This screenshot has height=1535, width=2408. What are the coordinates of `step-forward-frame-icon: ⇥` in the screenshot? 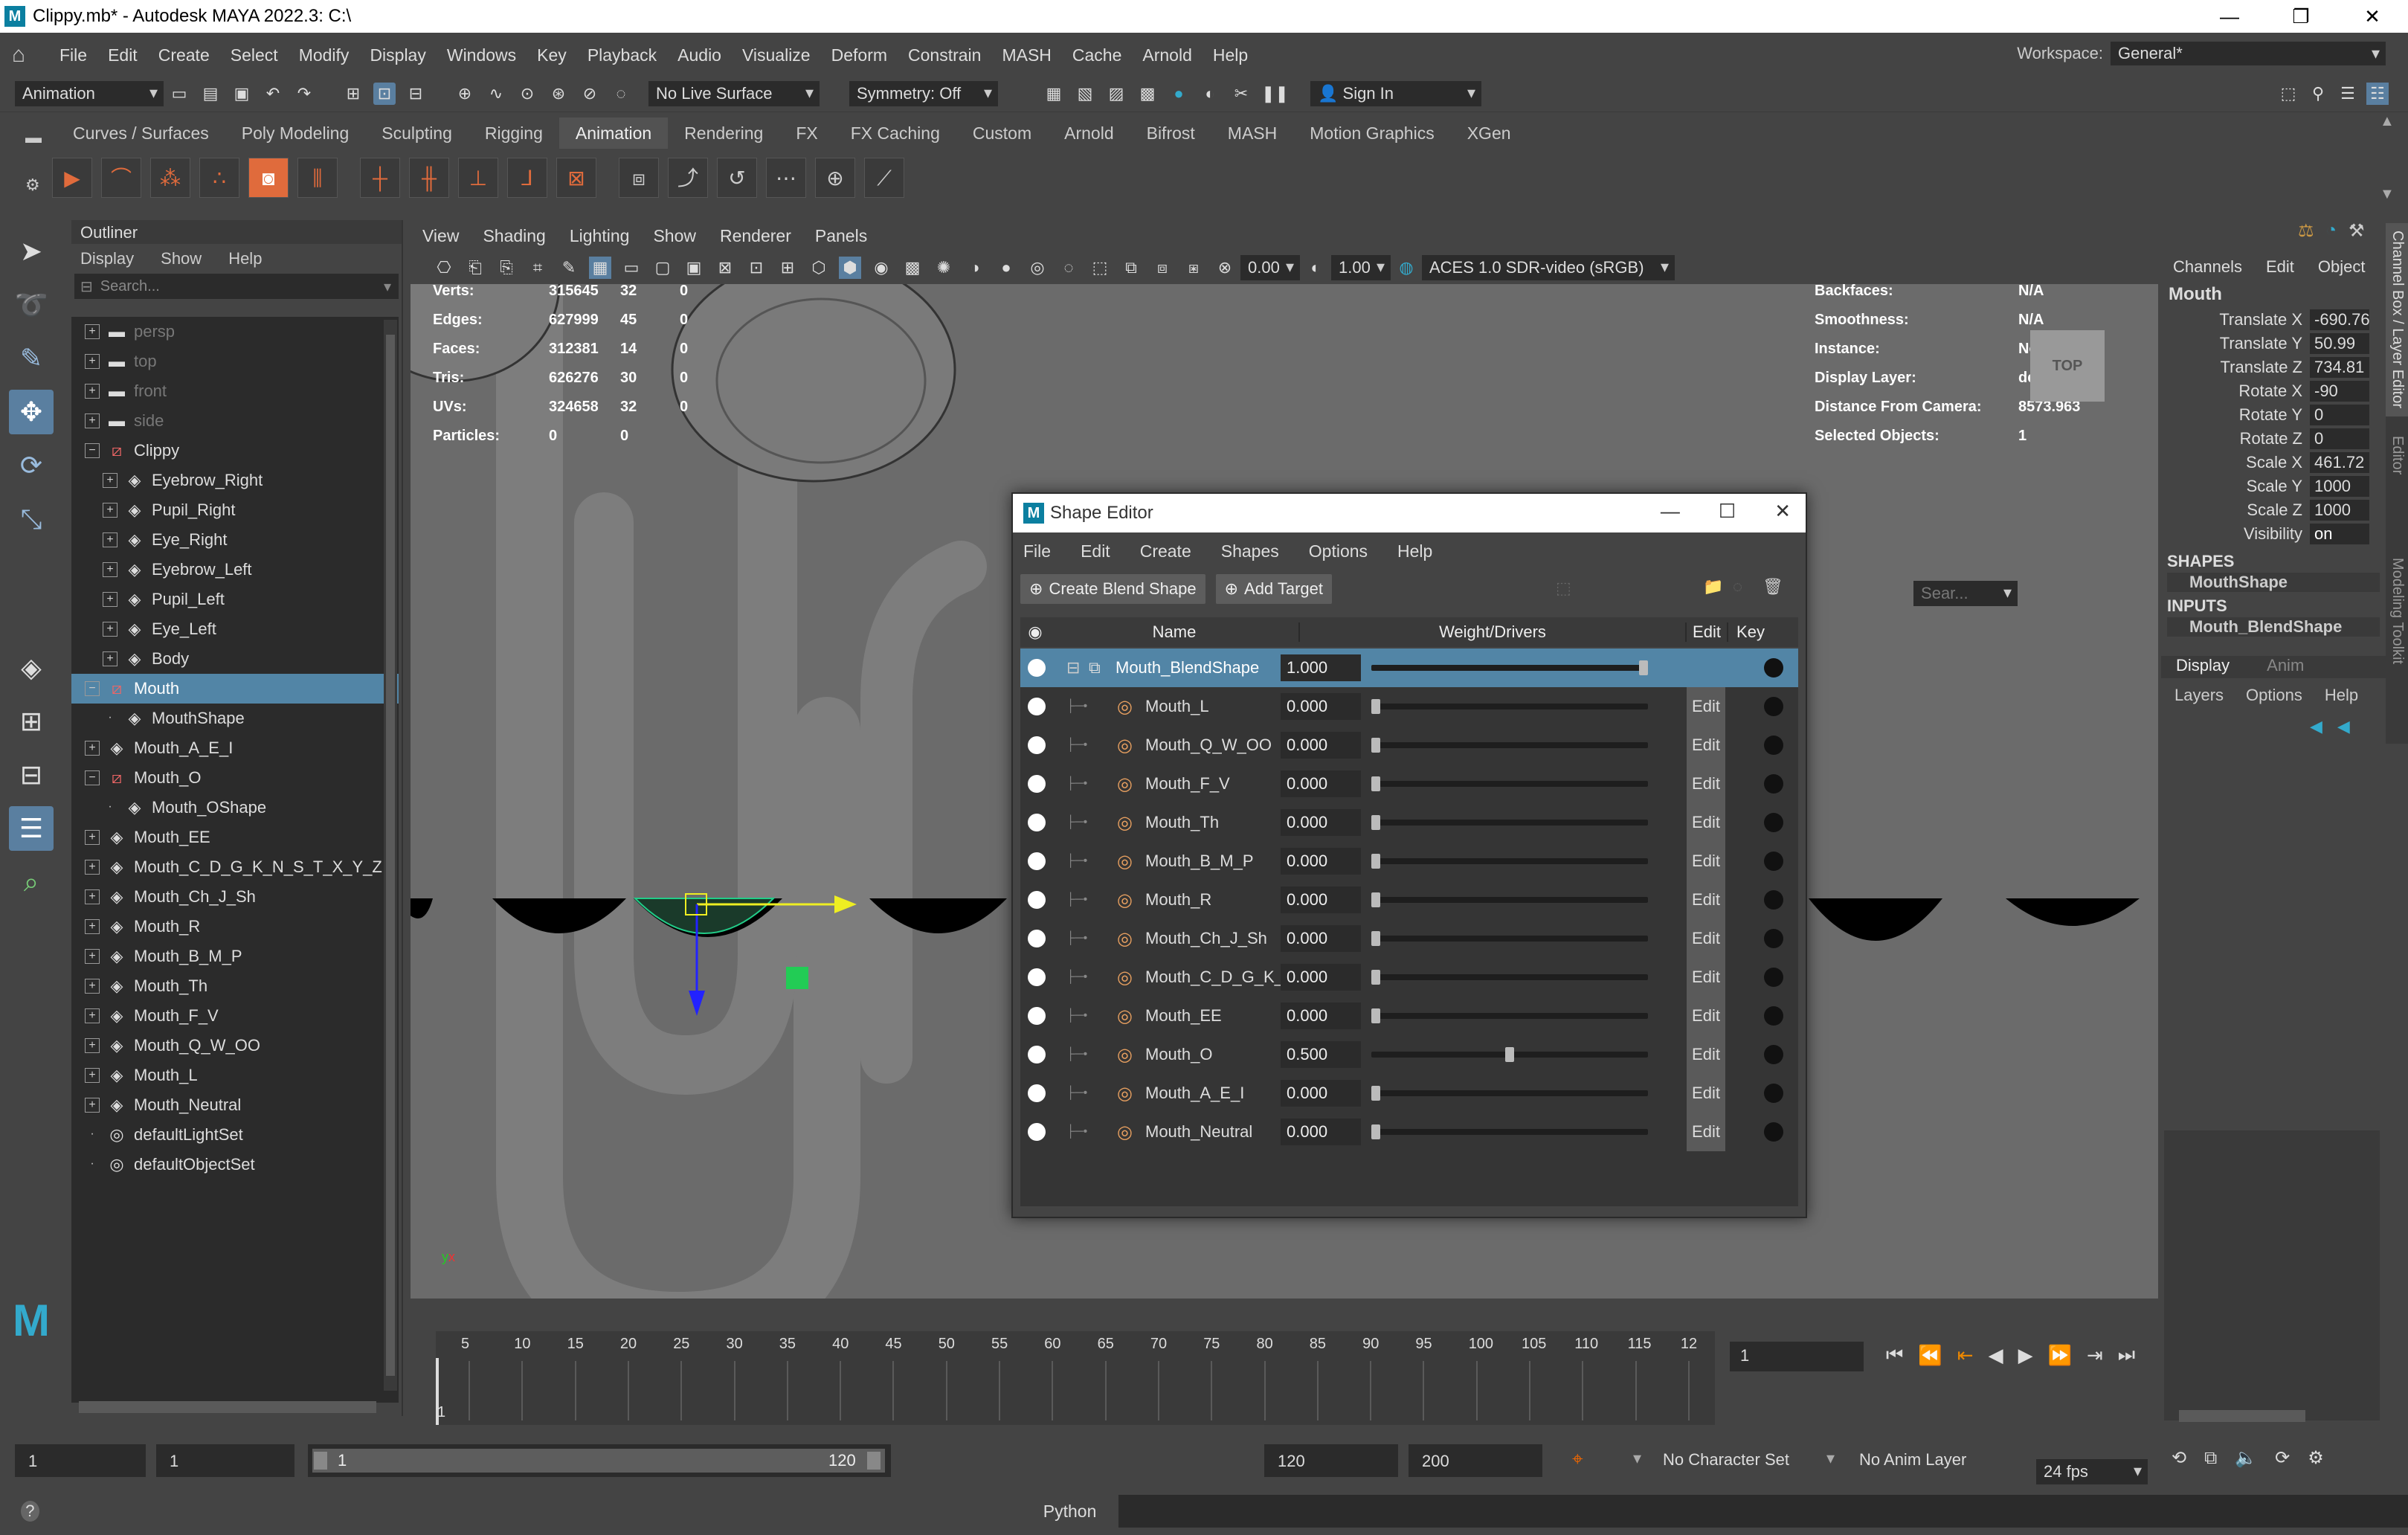 It's located at (2095, 1355).